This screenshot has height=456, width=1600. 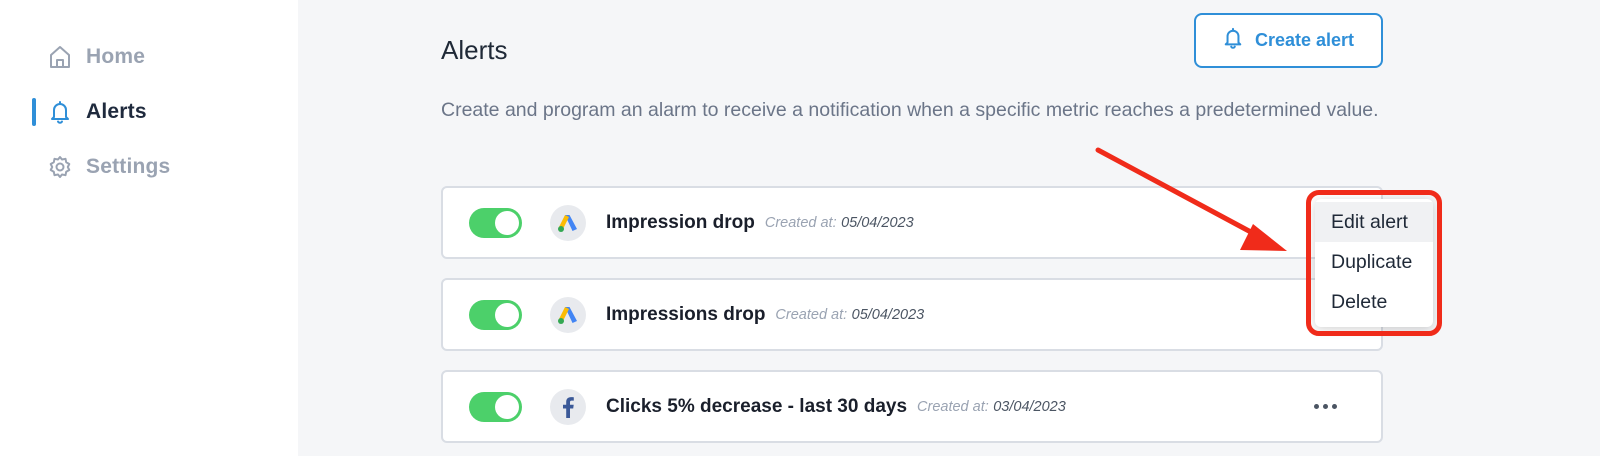 I want to click on alert-info: Impressions drop Created at: 05/04/2023, so click(x=765, y=314).